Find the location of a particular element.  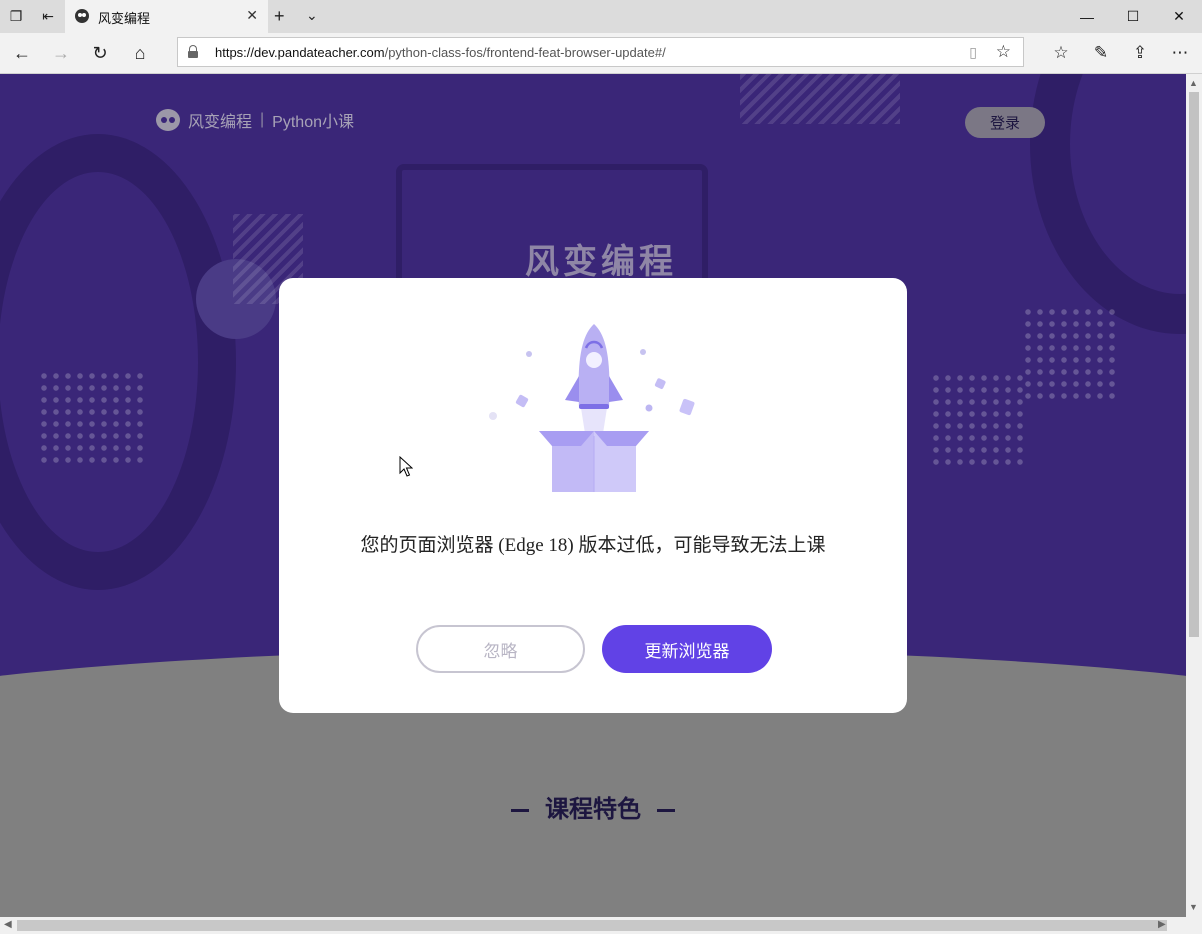

panda-logo-icon is located at coordinates (168, 120).